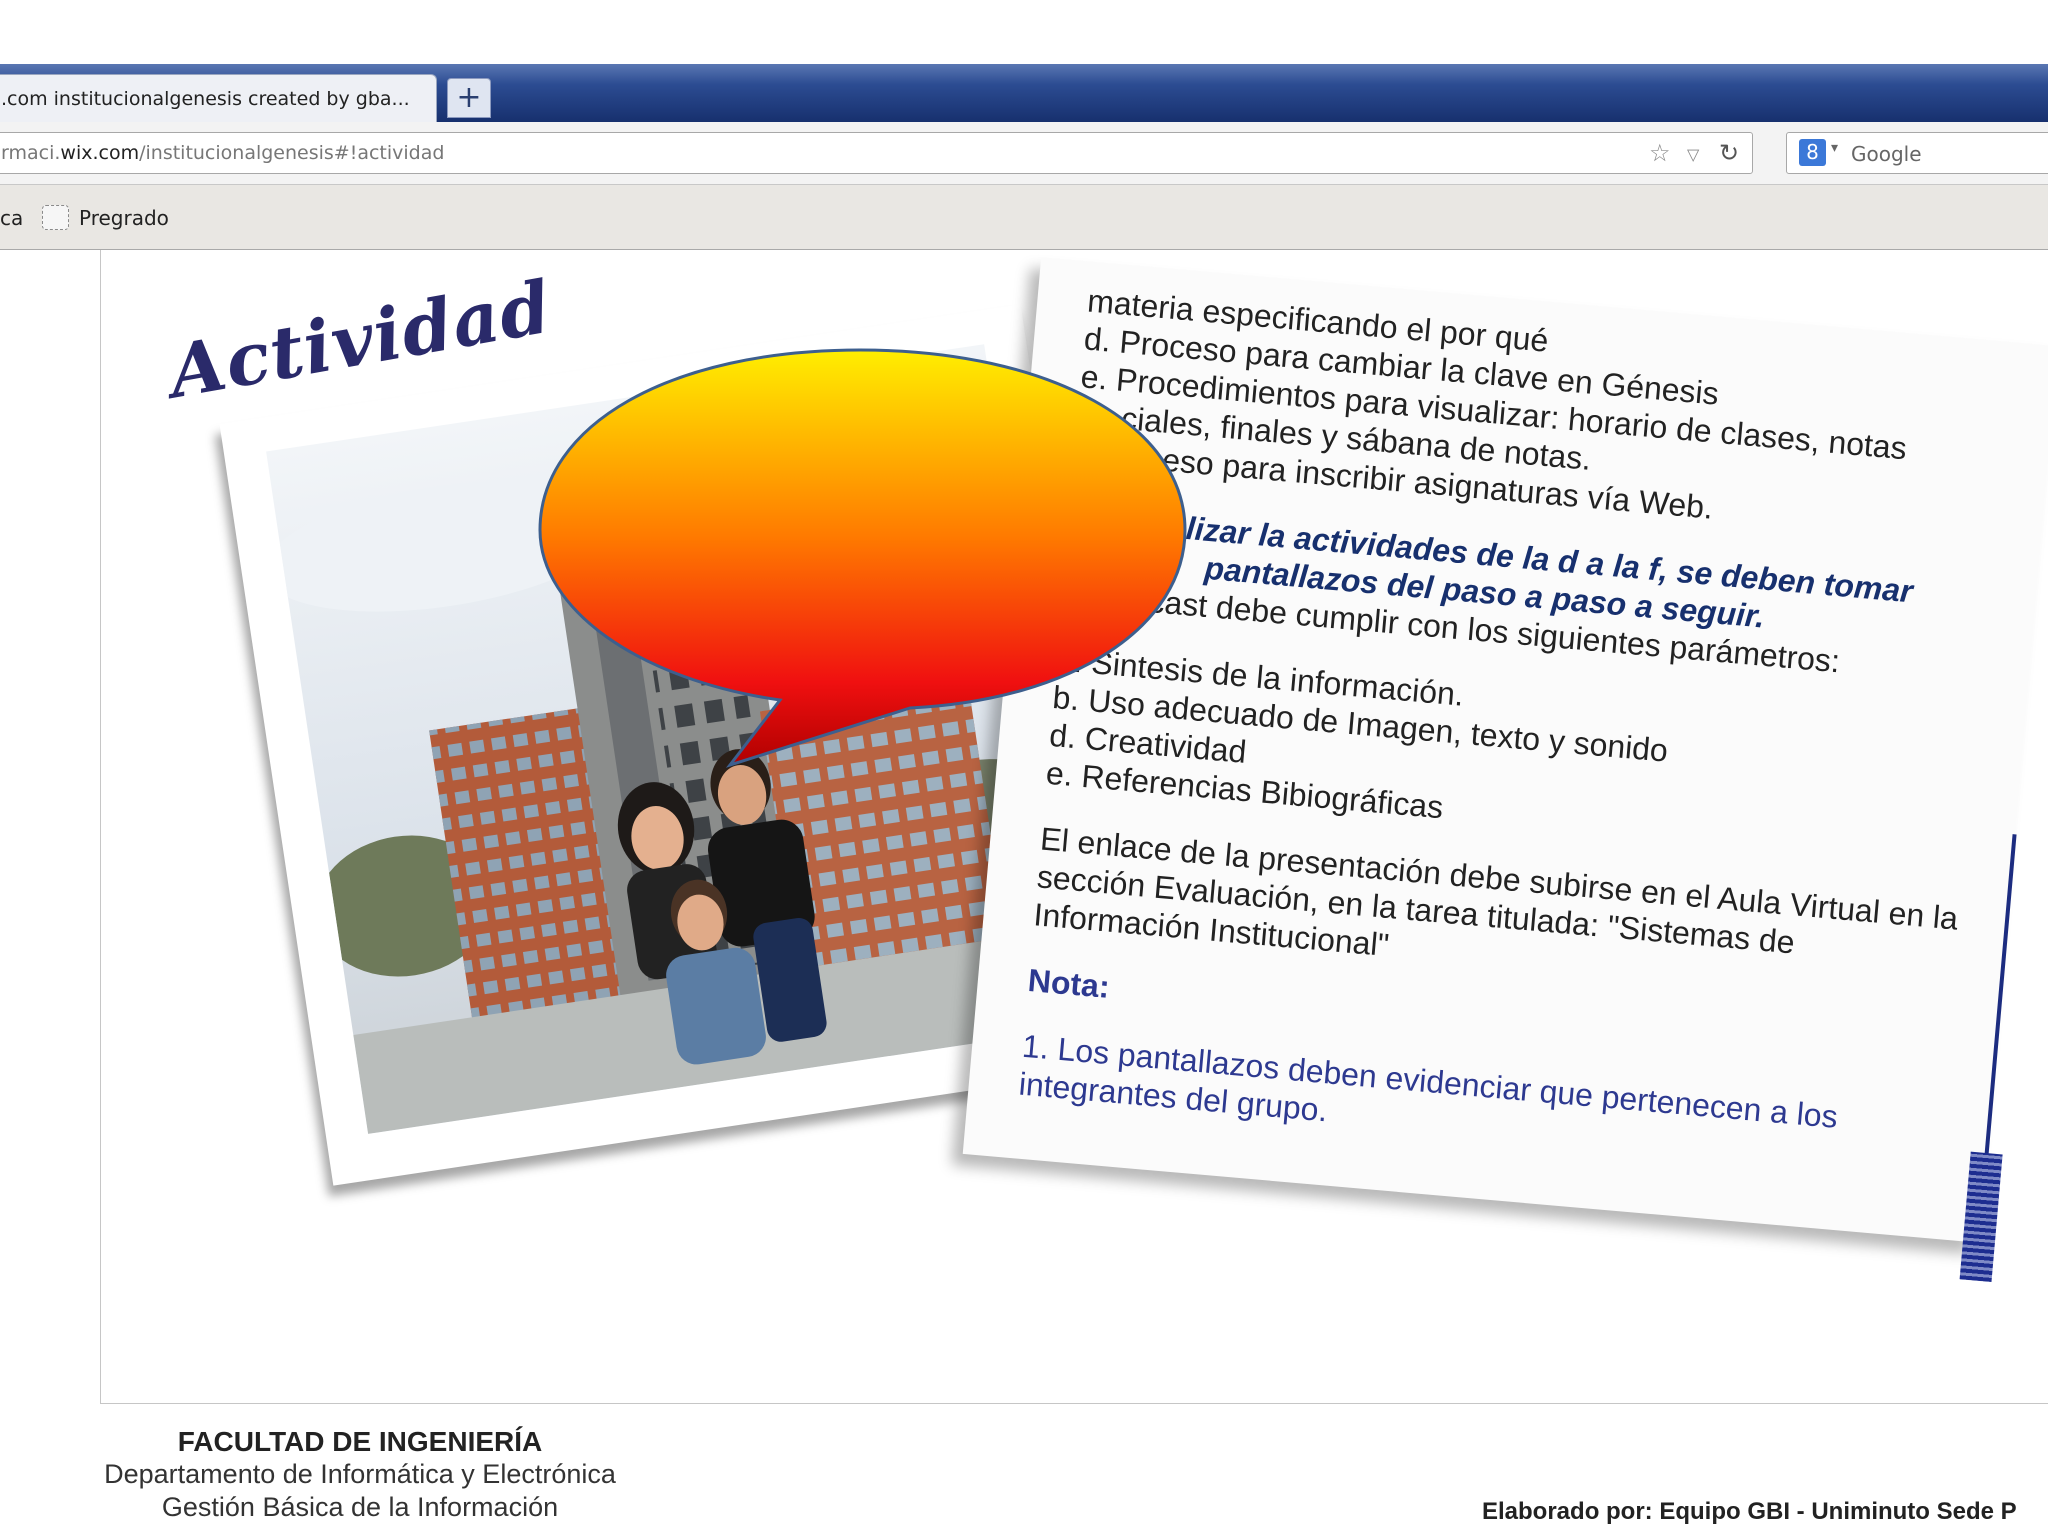 The height and width of the screenshot is (1536, 2048). I want to click on search-engine-icon: 8, so click(1812, 152).